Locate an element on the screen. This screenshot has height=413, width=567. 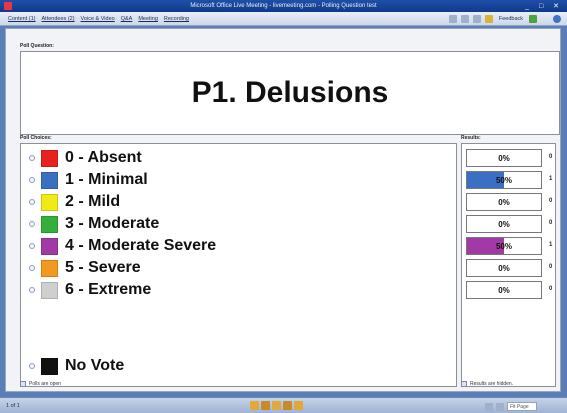
menu-item: Content (1) is located at coordinates (22, 19).